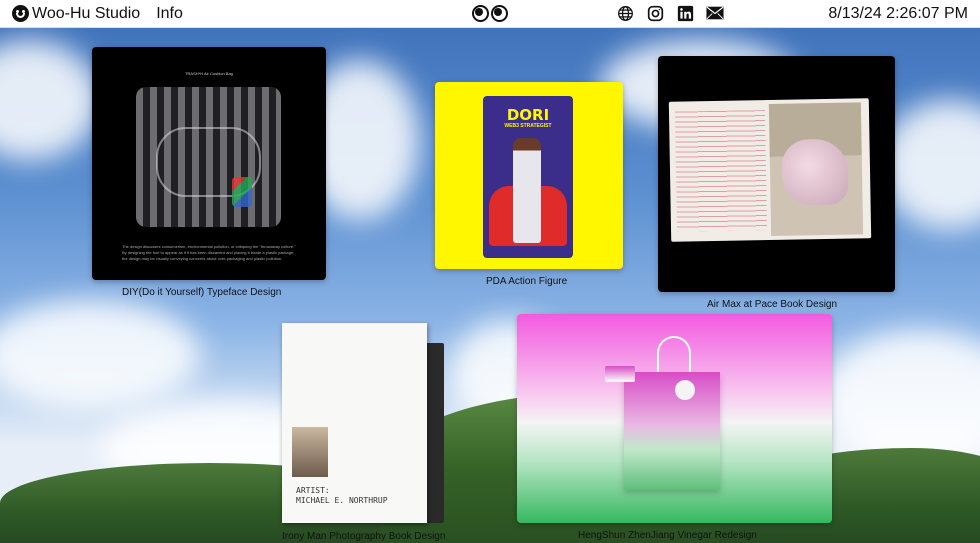 The image size is (980, 543). I want to click on rock-sculpture-image, so click(815, 172).